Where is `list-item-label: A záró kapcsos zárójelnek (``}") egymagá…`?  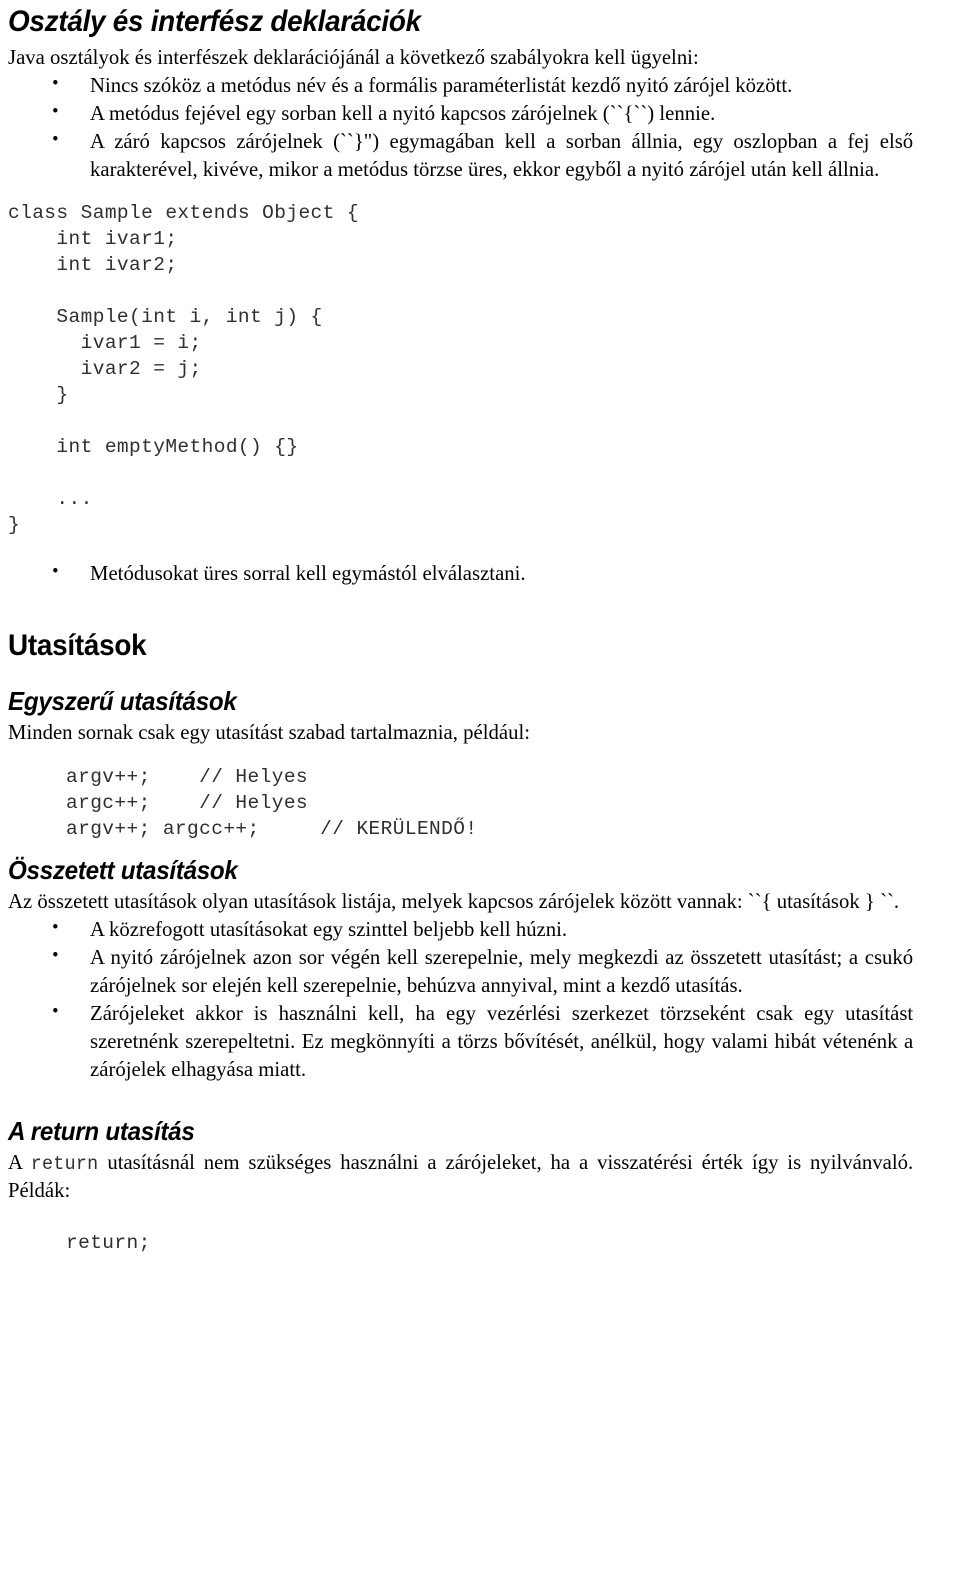 list-item-label: A záró kapcsos zárójelnek (``}") egymagá… is located at coordinates (502, 154).